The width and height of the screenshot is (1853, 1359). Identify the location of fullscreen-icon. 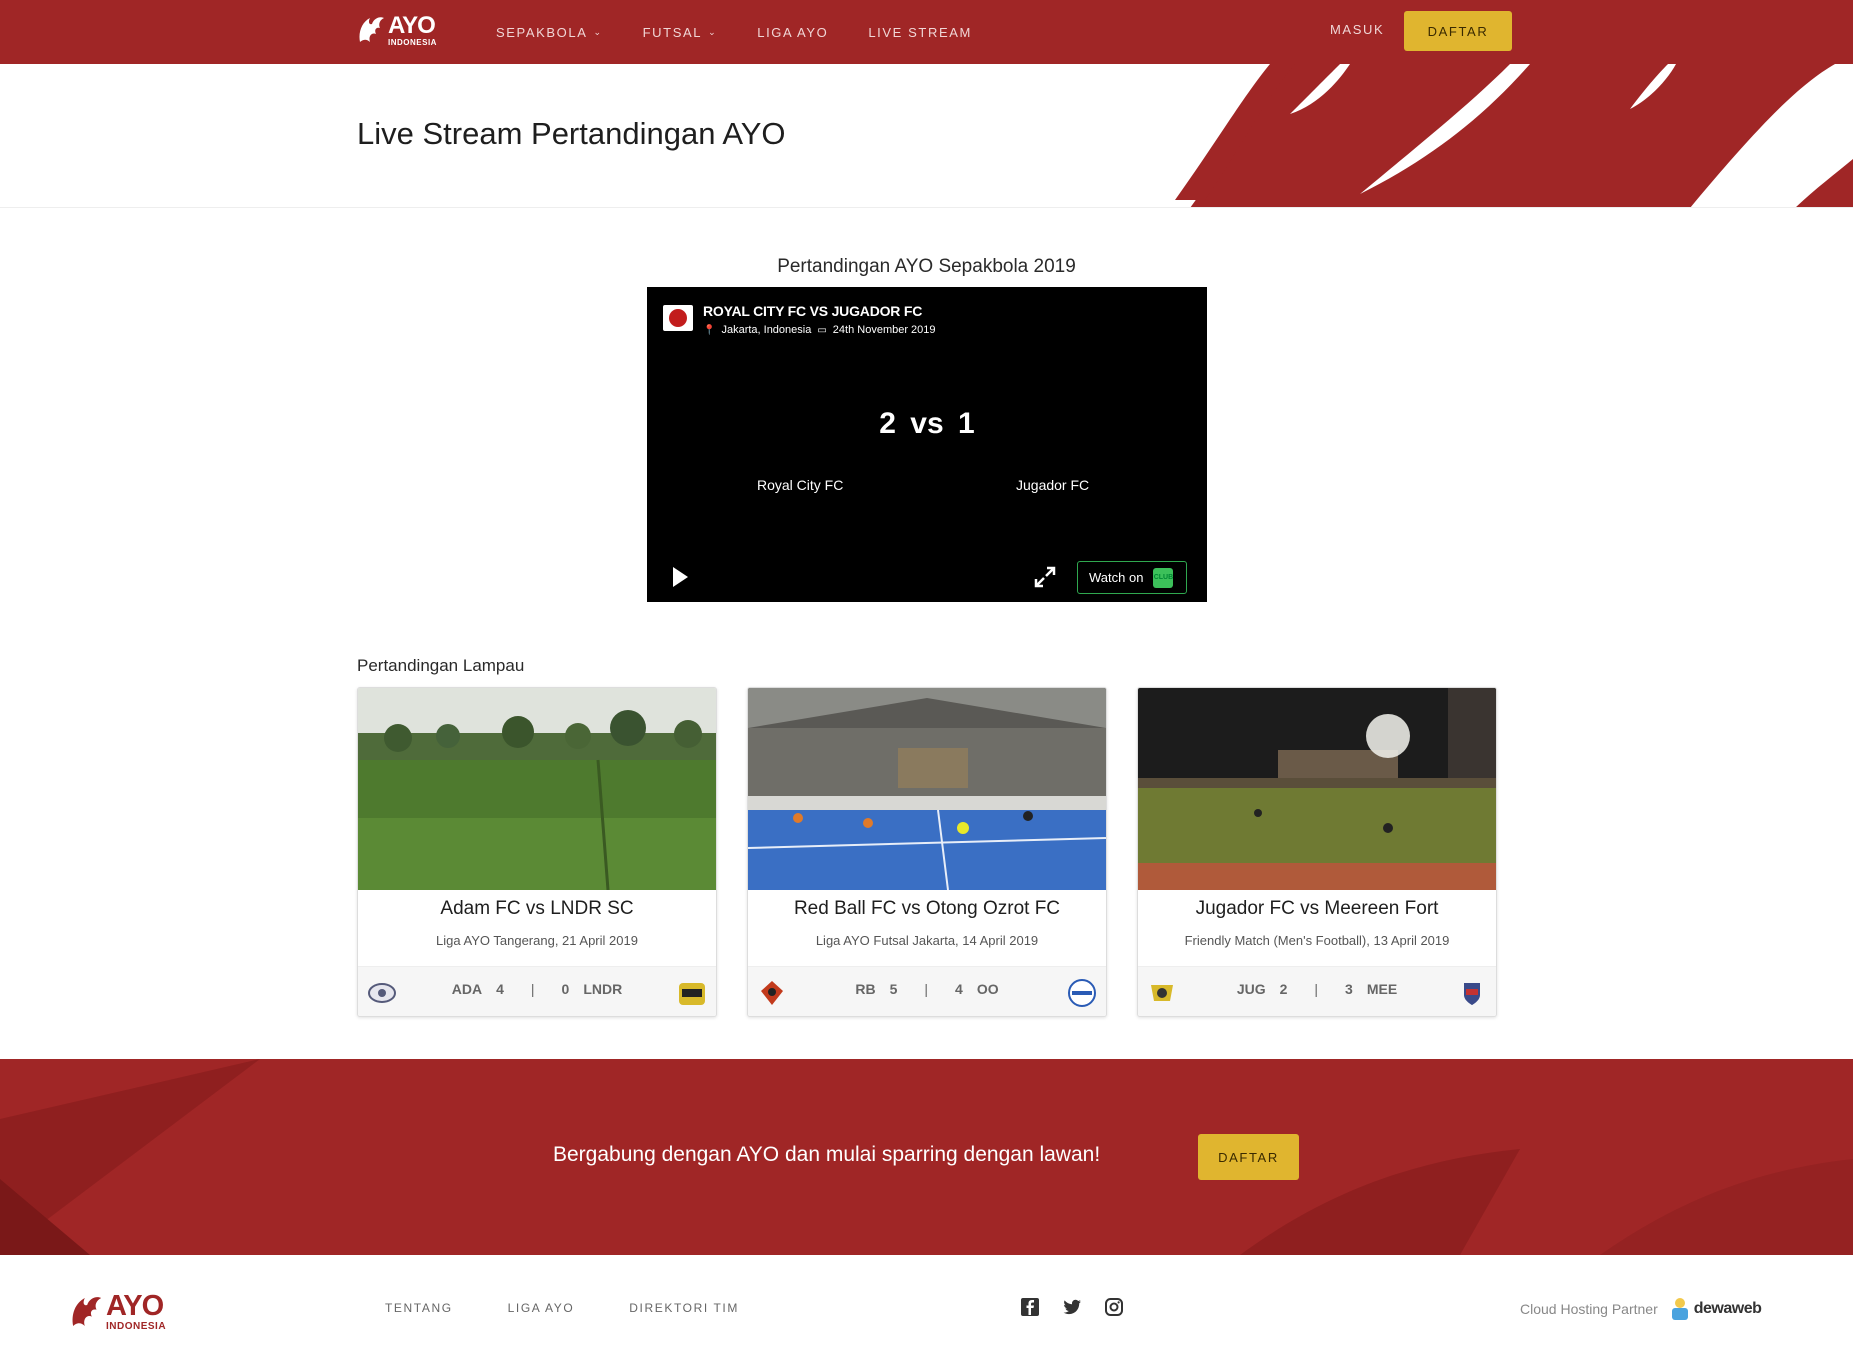
(1045, 577).